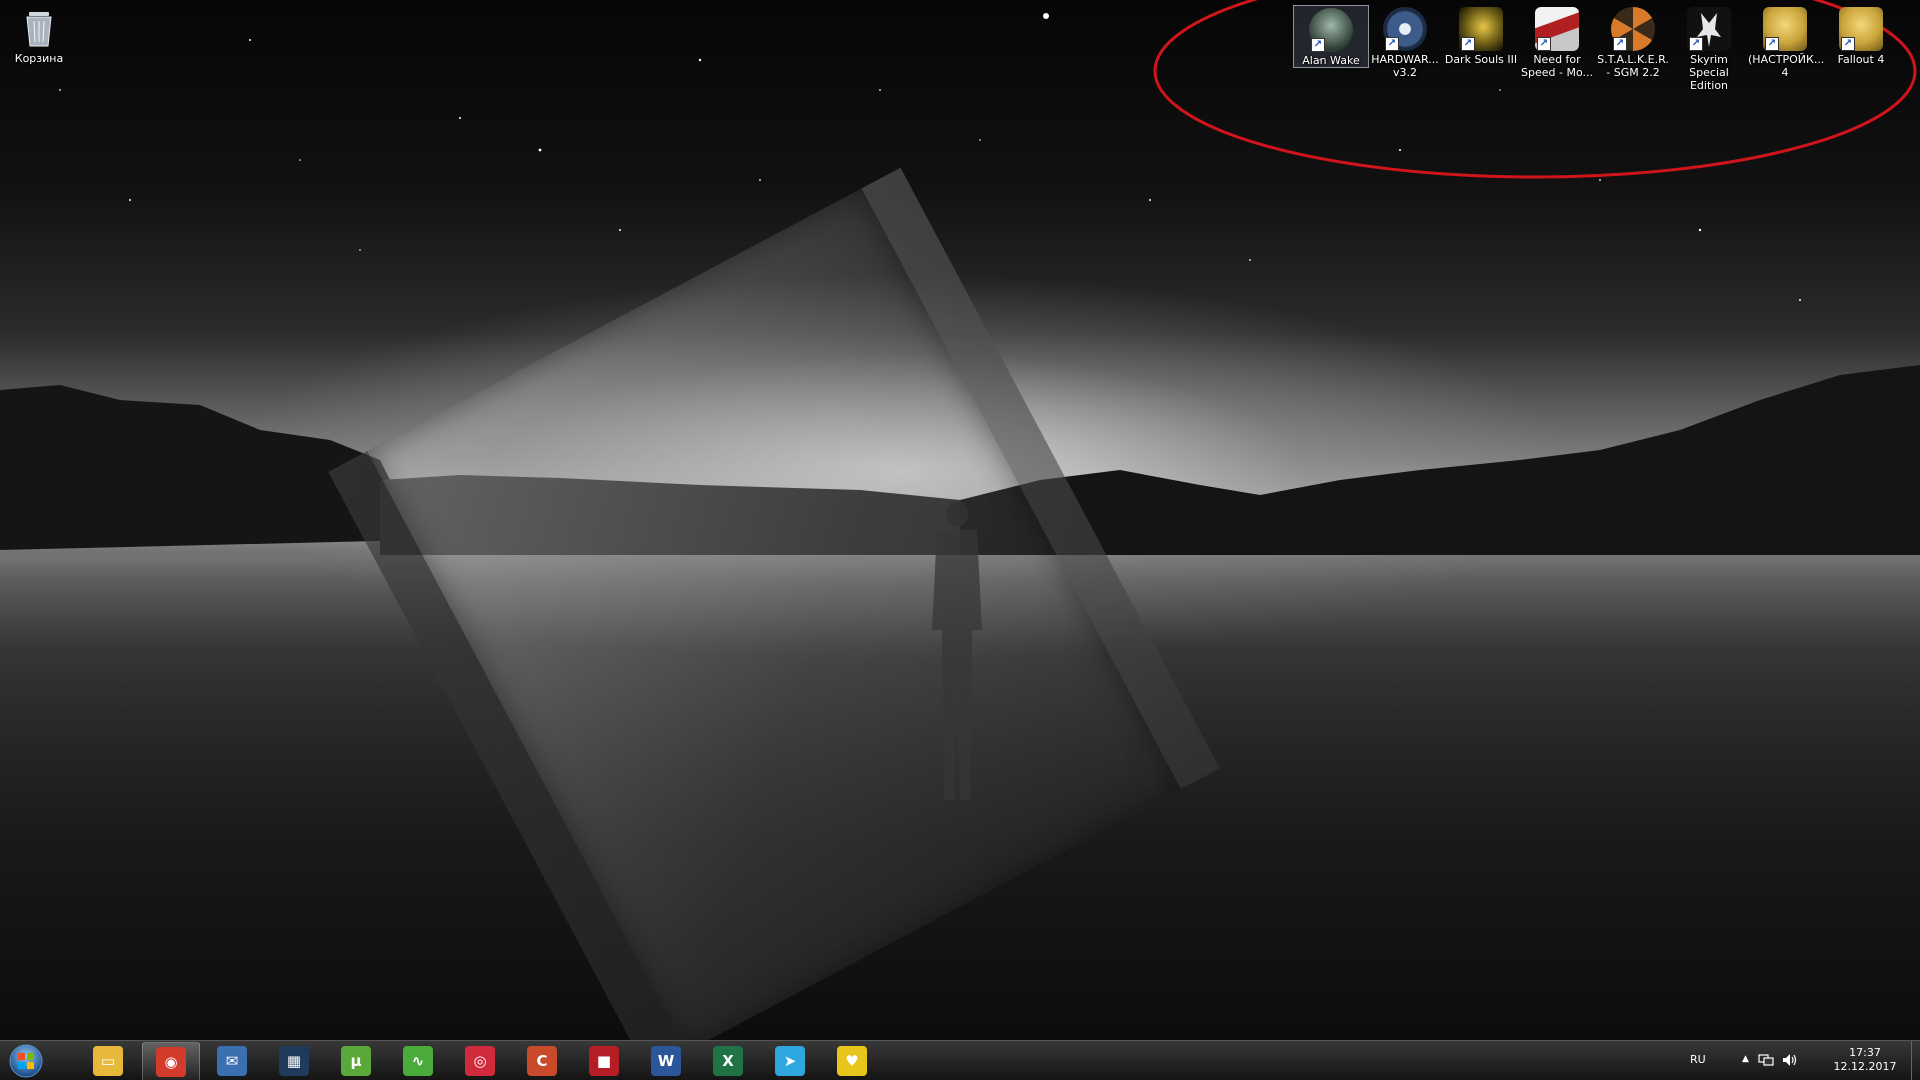  I want to click on dark-souls-icon: ↗, so click(1481, 29).